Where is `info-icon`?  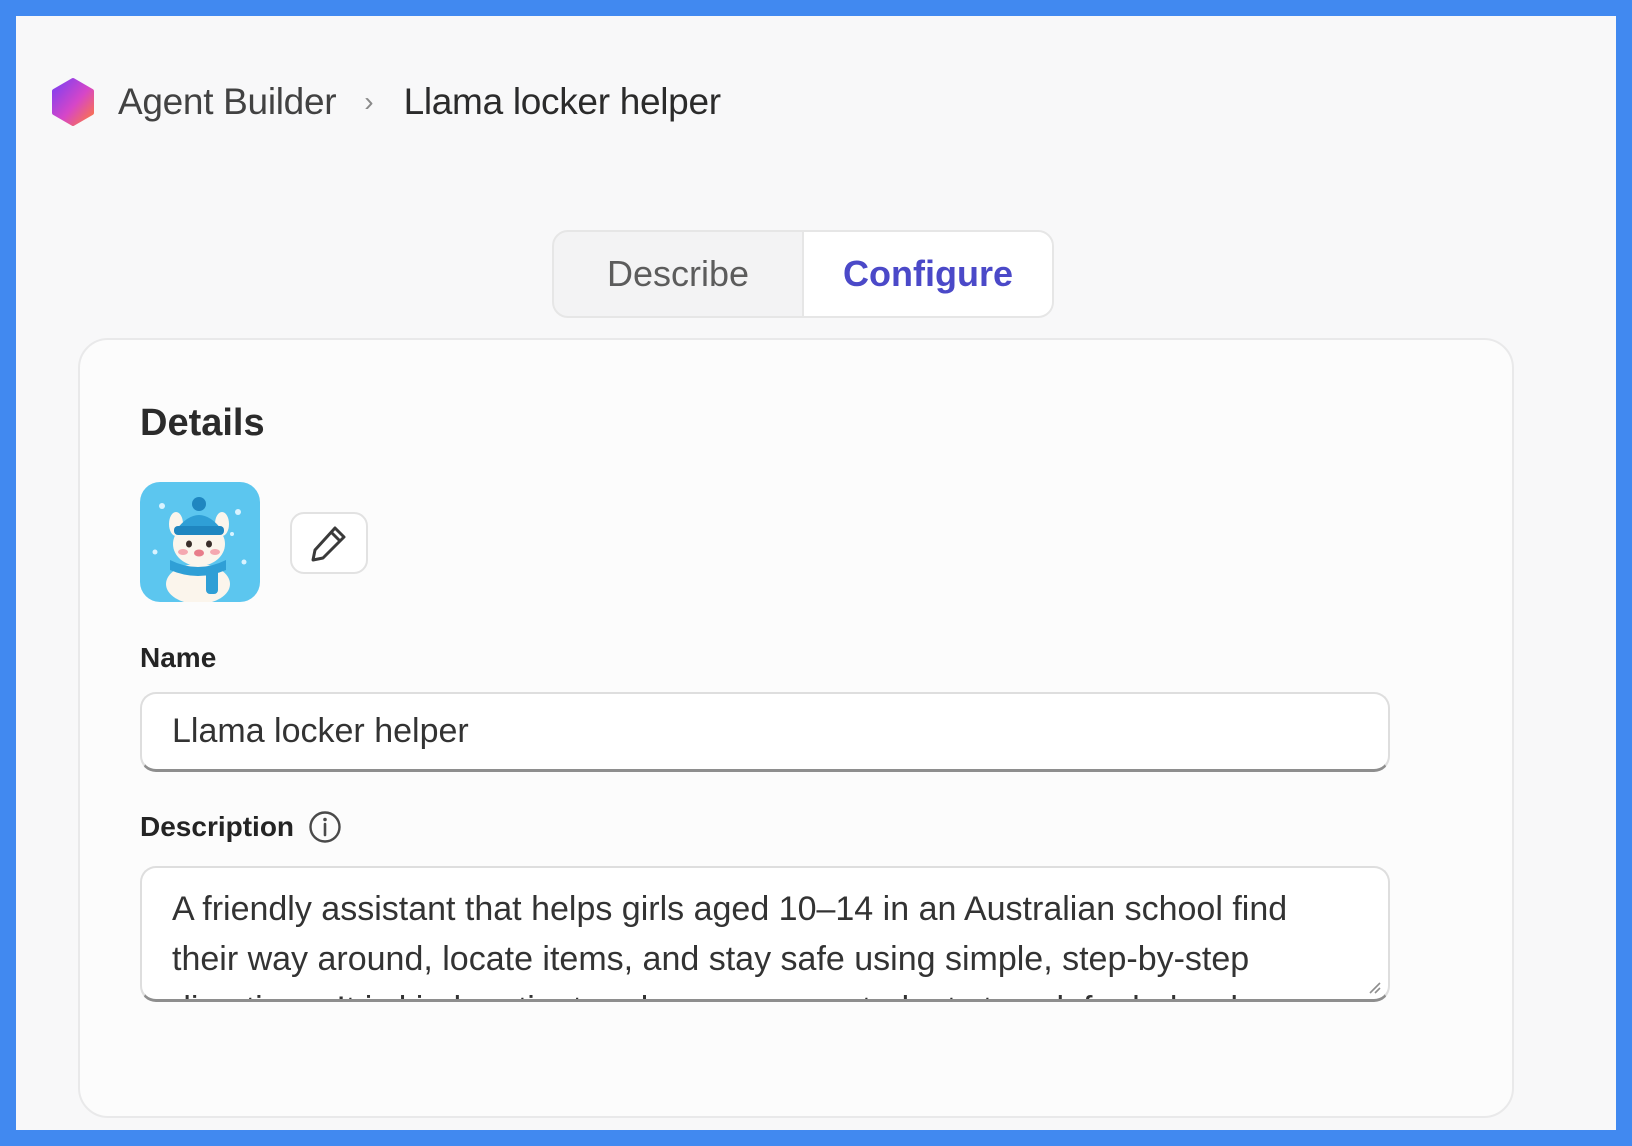
info-icon is located at coordinates (325, 827).